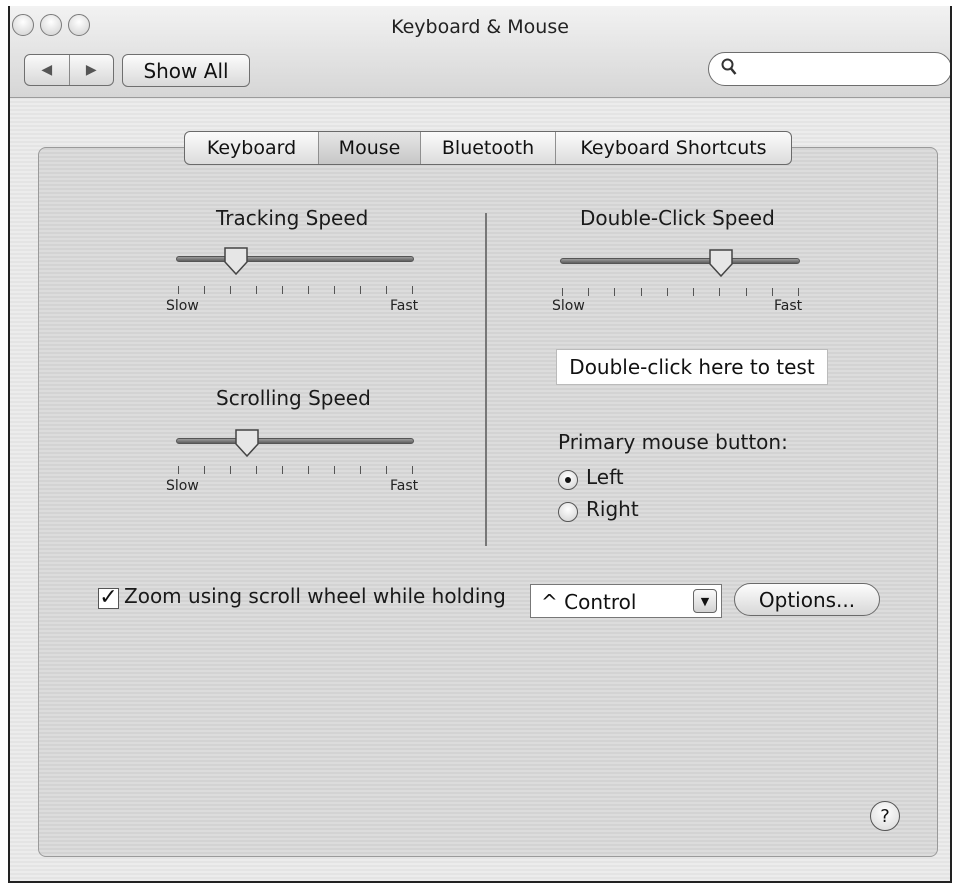 The image size is (954, 883). I want to click on tab-mouse: Mouse, so click(370, 148).